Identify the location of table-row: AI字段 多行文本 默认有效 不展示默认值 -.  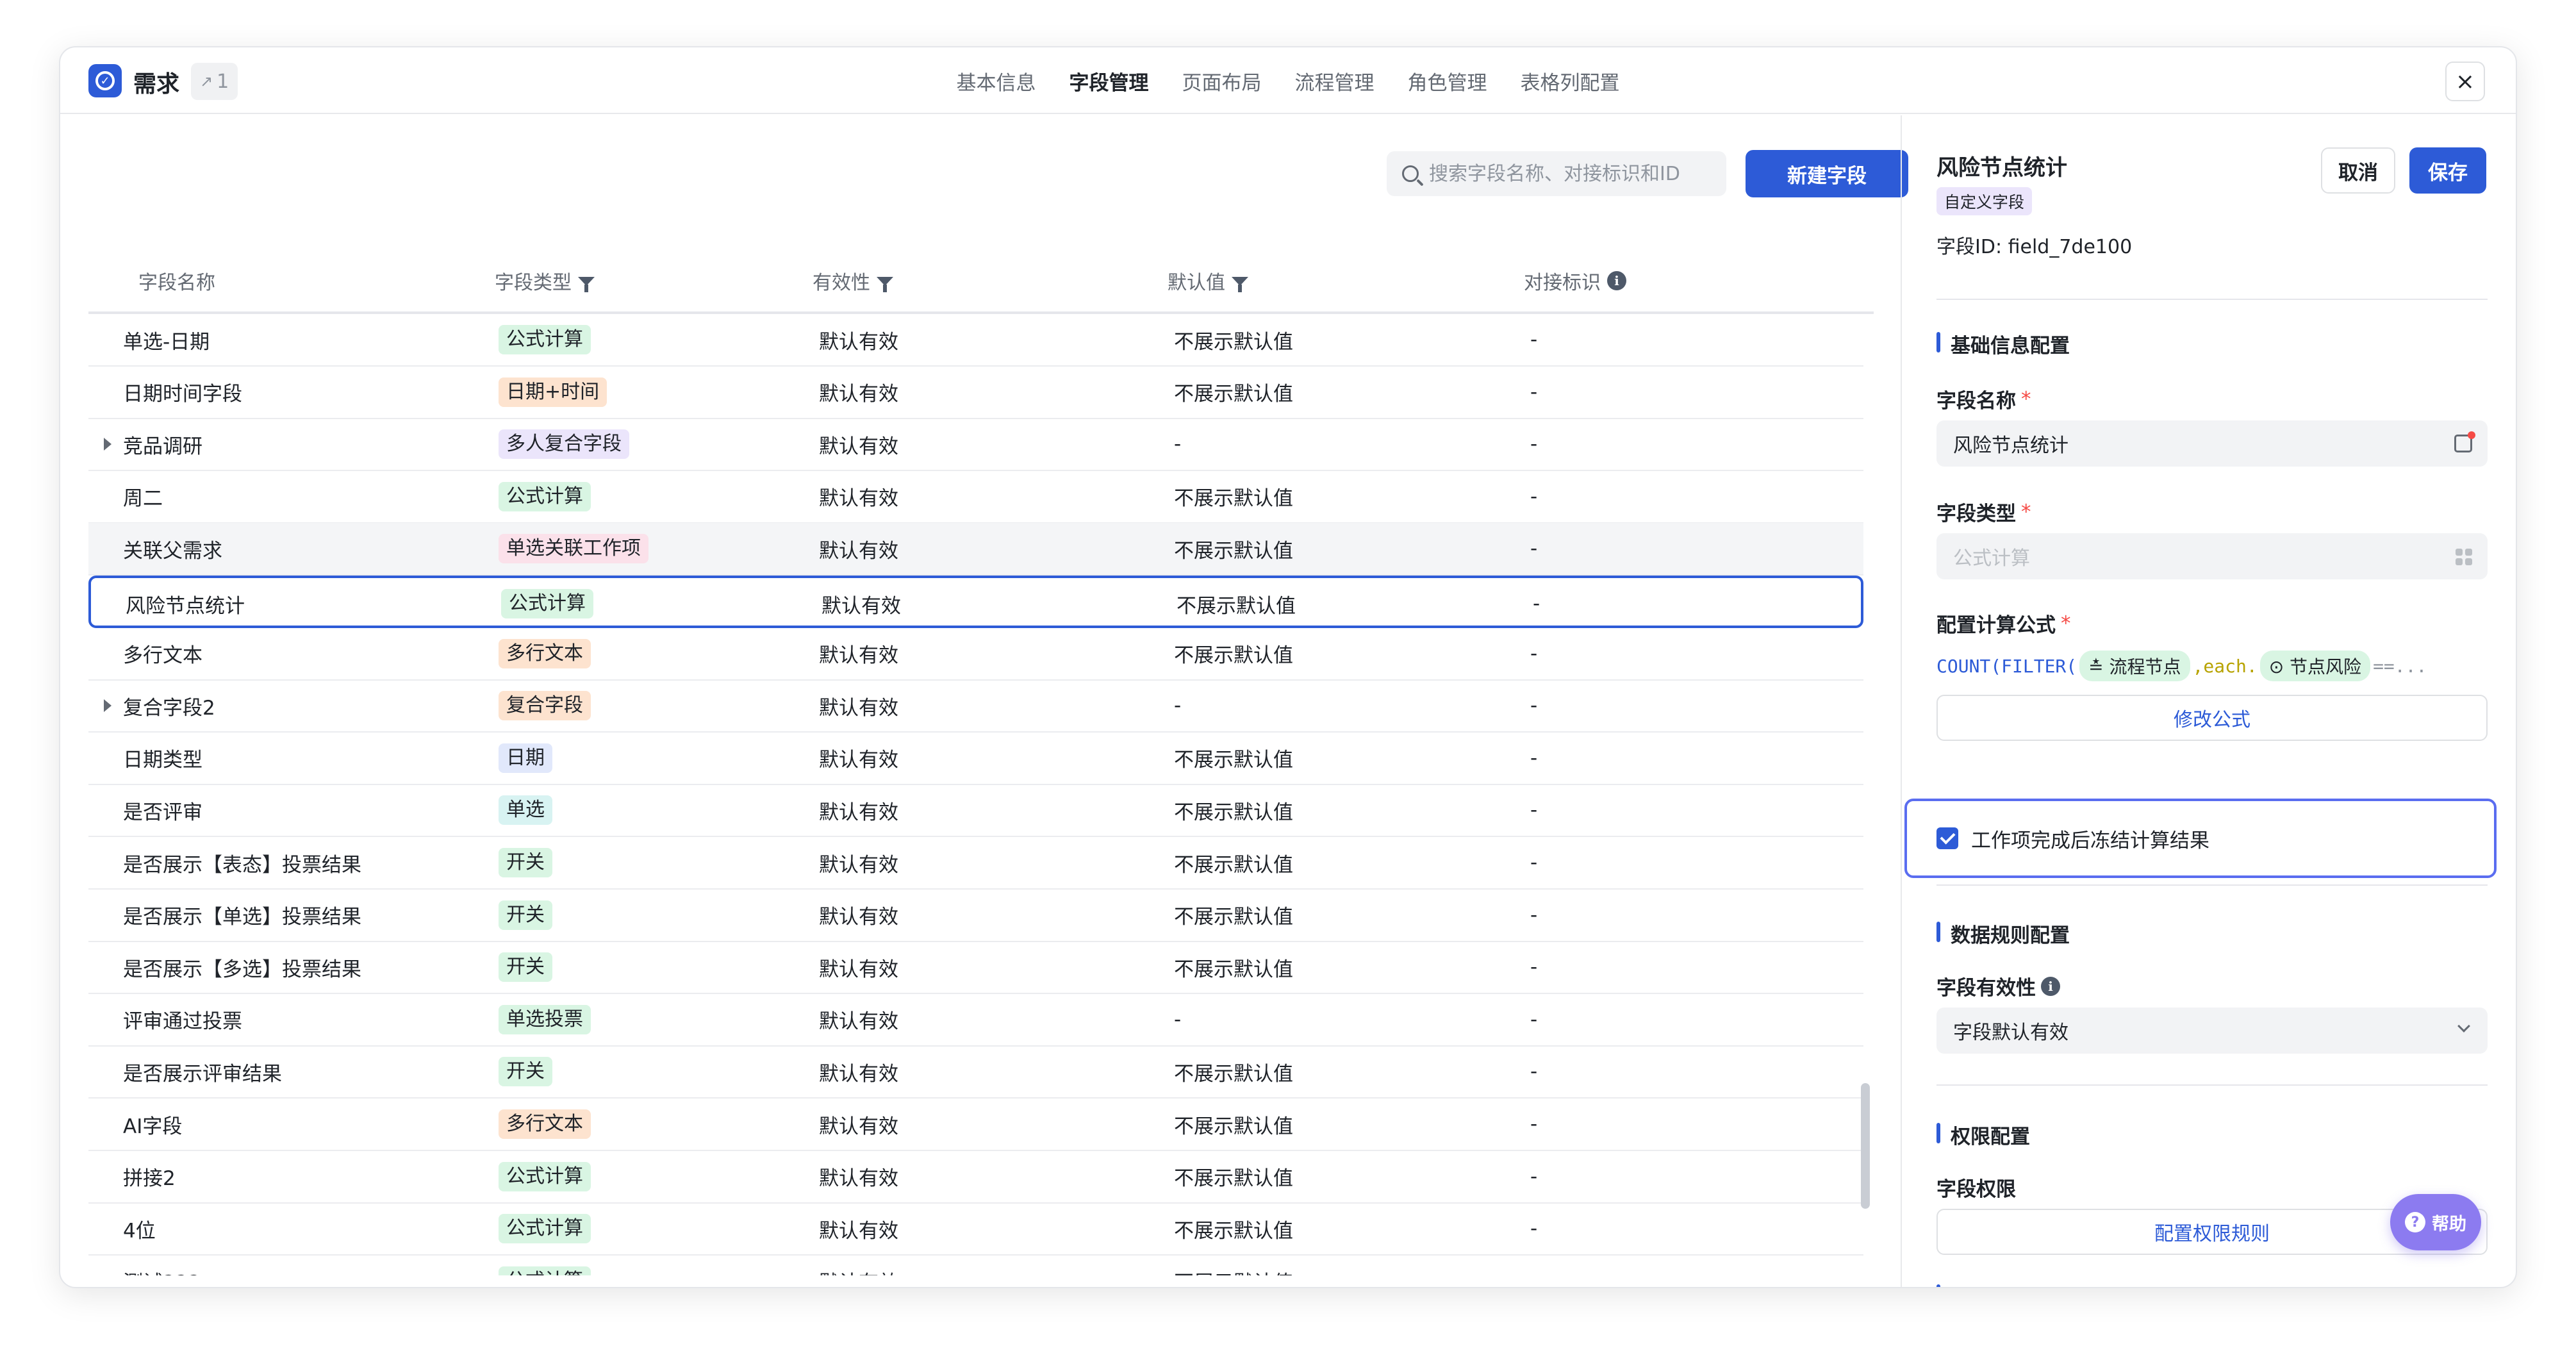
(975, 1125).